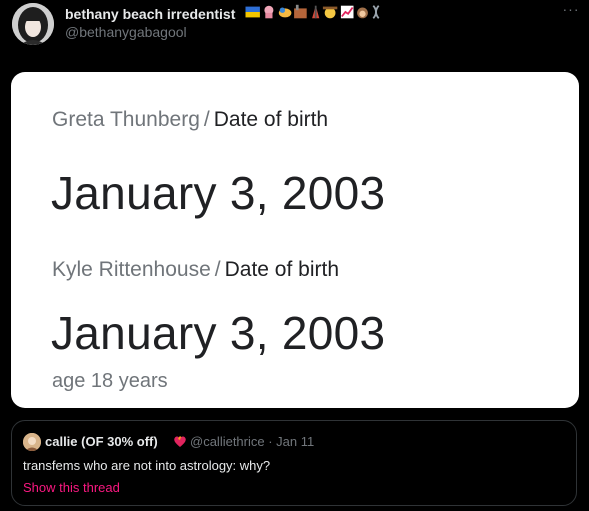 The width and height of the screenshot is (589, 511). What do you see at coordinates (362, 13) in the screenshot?
I see `monkey-face-icon` at bounding box center [362, 13].